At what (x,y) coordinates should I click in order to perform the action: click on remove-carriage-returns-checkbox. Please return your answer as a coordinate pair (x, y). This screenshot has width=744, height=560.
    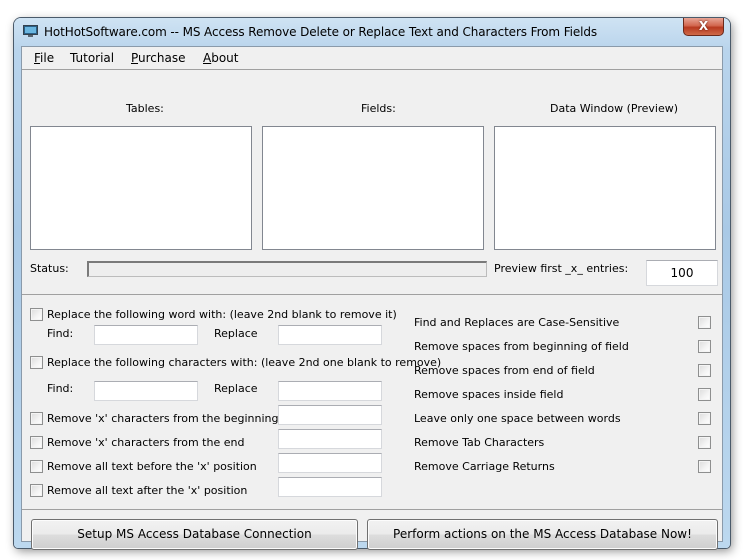
    Looking at the image, I should click on (704, 466).